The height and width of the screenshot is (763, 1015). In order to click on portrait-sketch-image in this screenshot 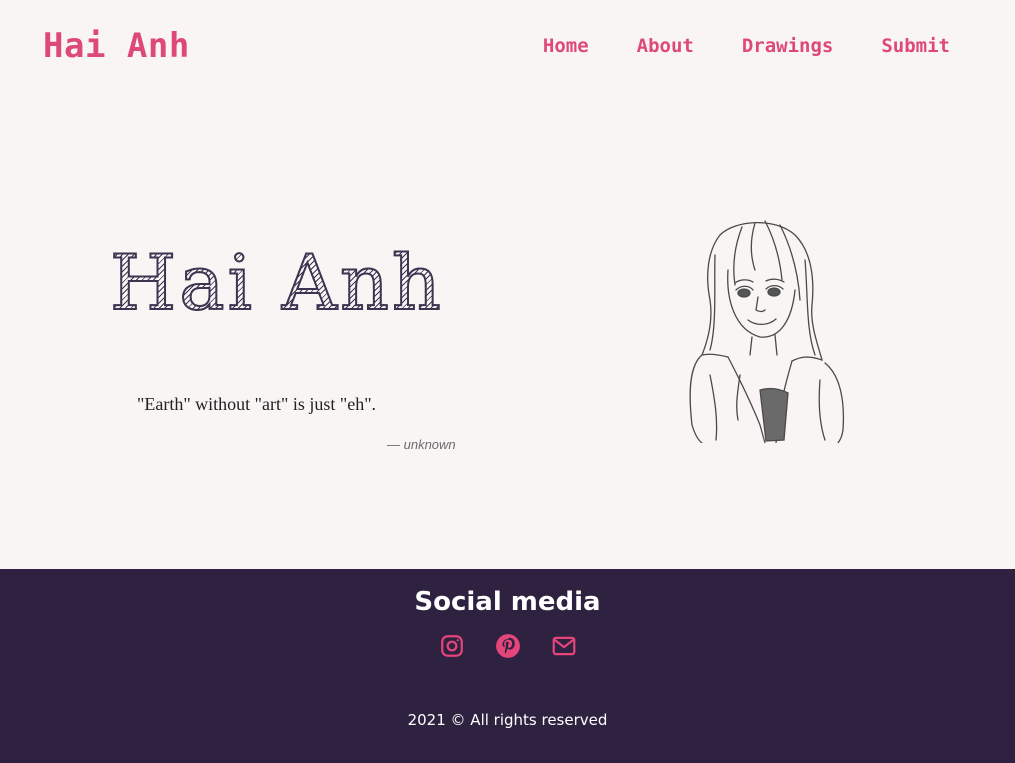, I will do `click(767, 331)`.